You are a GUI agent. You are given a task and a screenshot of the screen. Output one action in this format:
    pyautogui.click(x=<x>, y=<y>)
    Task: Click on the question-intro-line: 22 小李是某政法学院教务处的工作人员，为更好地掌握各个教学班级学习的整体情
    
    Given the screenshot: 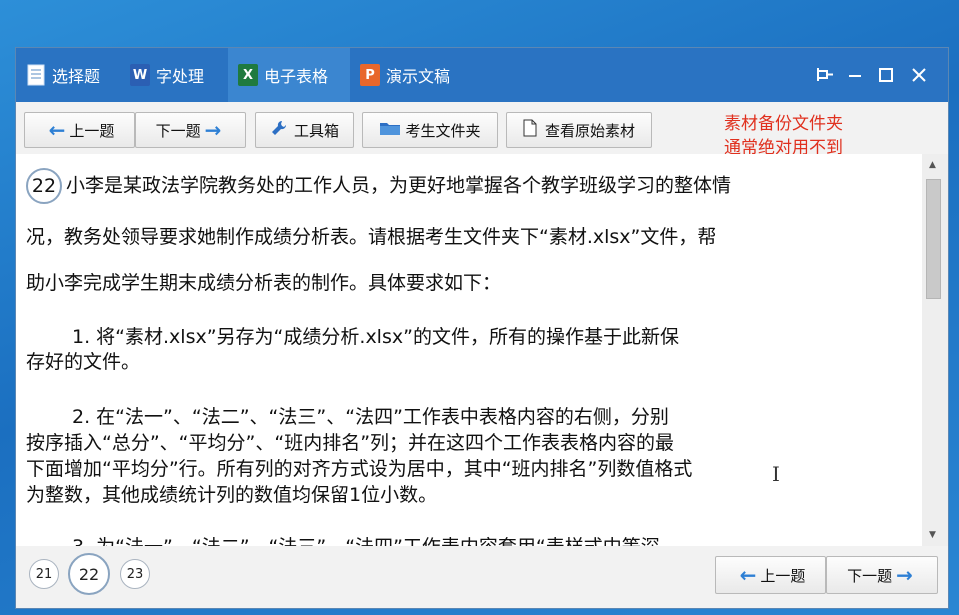 What is the action you would take?
    pyautogui.click(x=471, y=186)
    